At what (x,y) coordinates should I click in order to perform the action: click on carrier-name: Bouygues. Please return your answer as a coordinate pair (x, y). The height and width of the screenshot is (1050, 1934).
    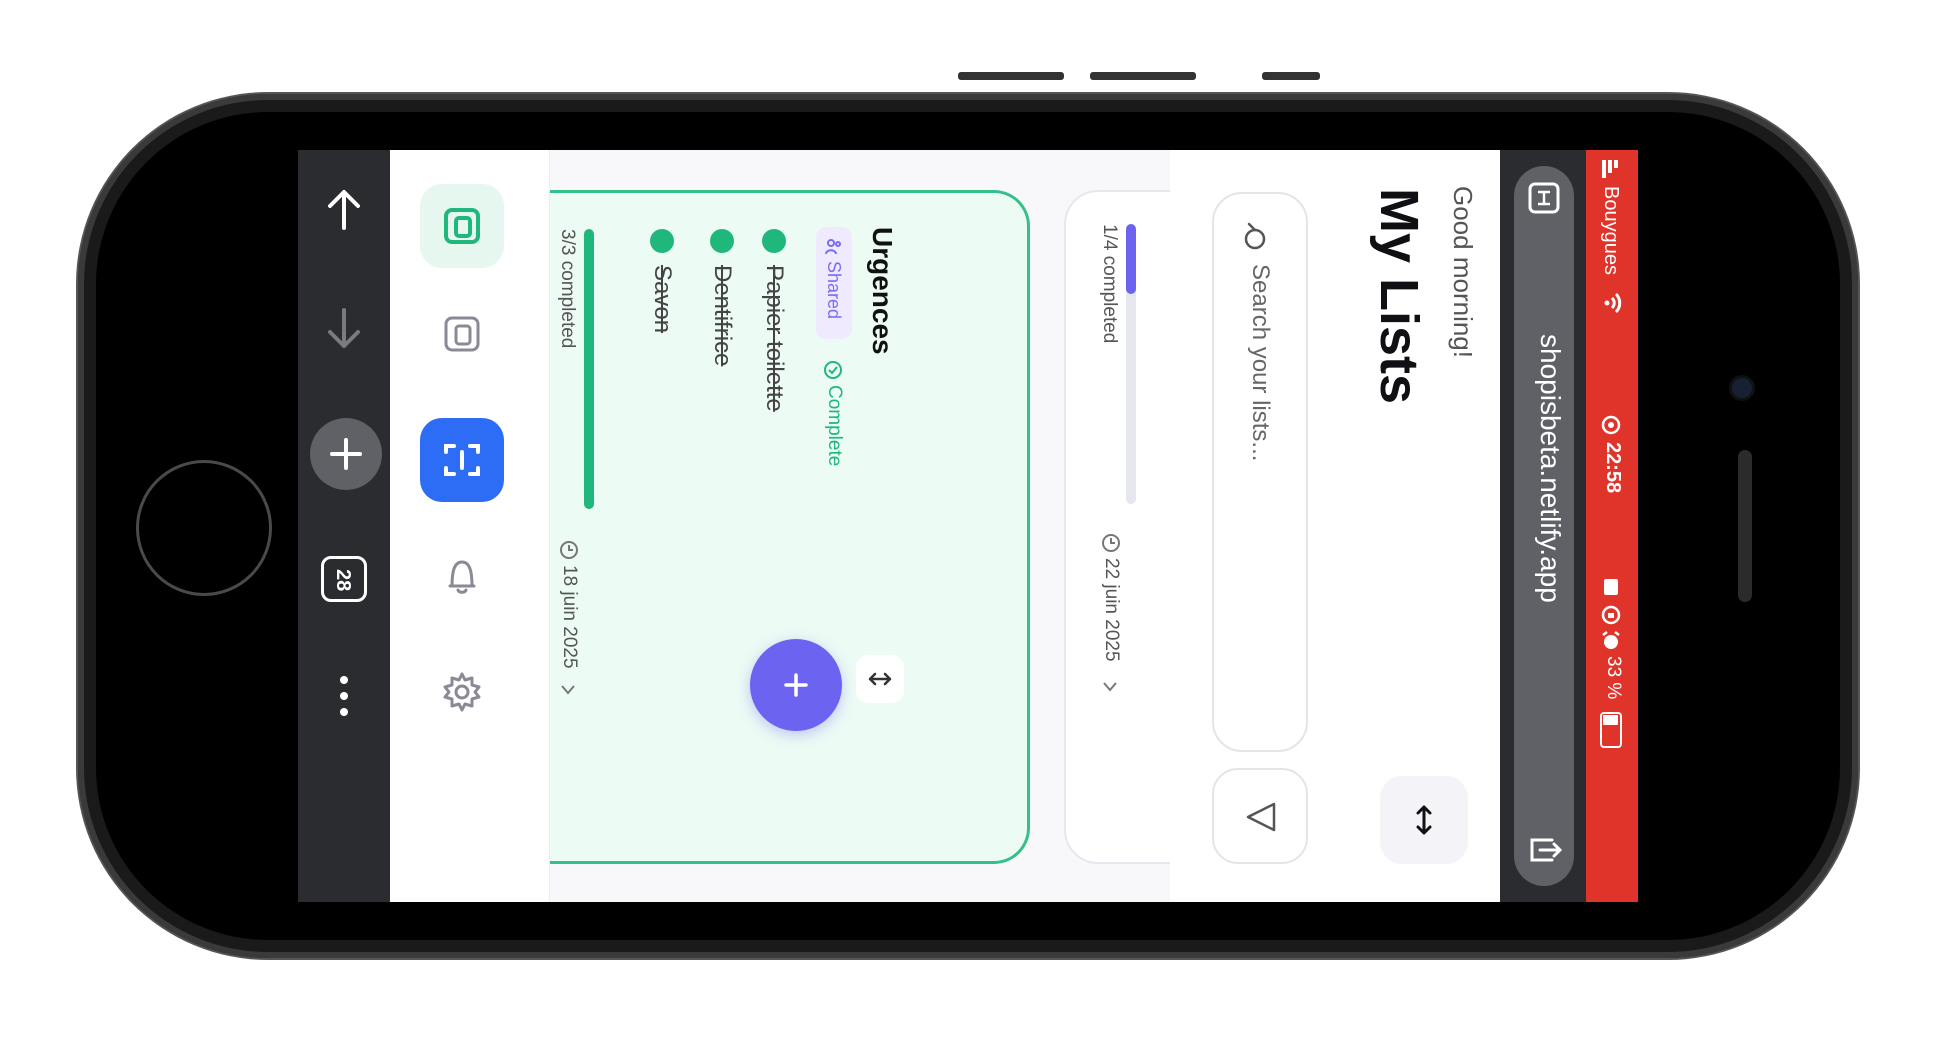
    Looking at the image, I should click on (1611, 230).